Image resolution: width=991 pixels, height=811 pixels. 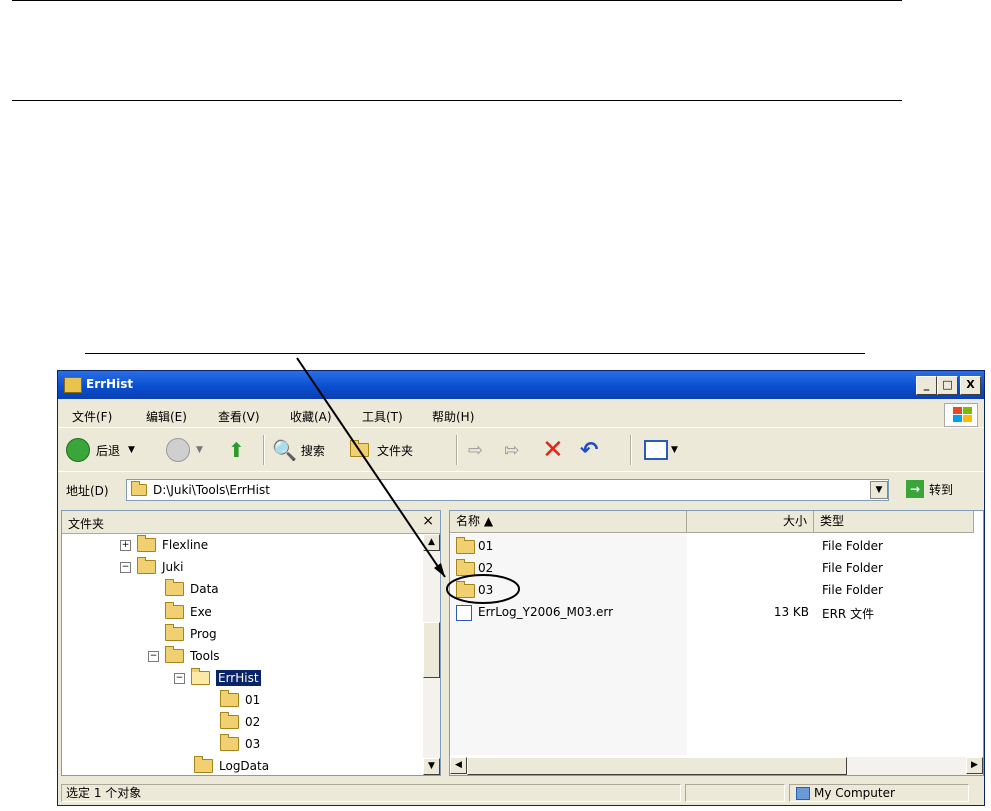 What do you see at coordinates (431, 542) in the screenshot?
I see `scroll-up-icon: ▲` at bounding box center [431, 542].